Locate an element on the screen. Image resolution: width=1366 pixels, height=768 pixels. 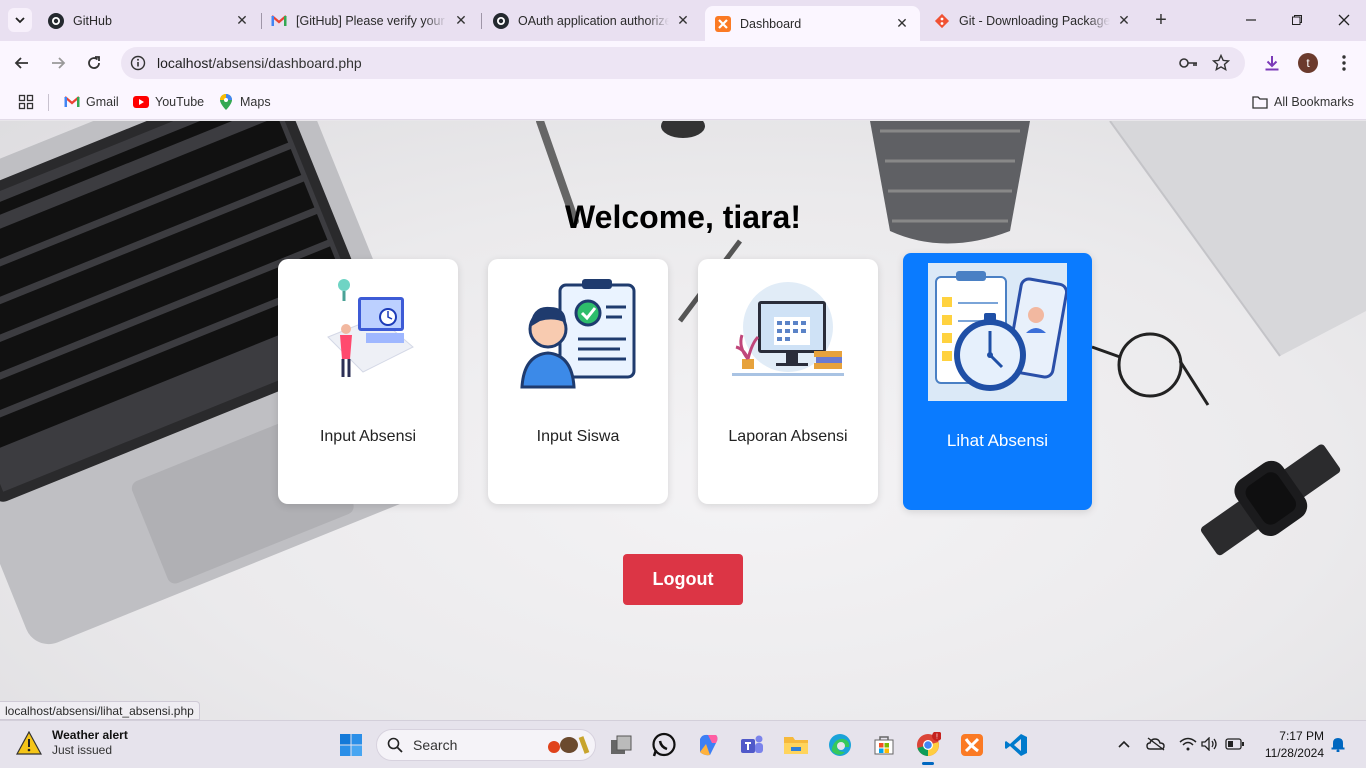
windows-icon is located at coordinates (351, 745).